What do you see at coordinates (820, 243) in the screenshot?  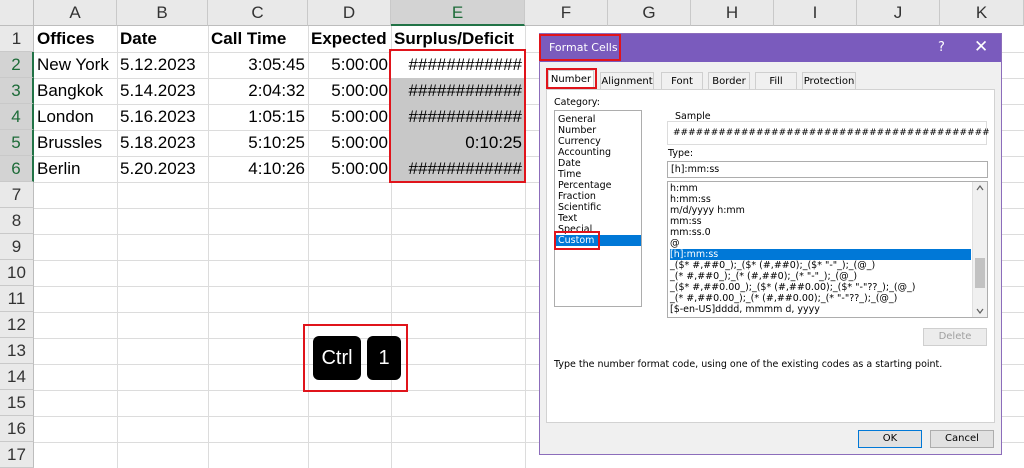 I see `type-list-item: @` at bounding box center [820, 243].